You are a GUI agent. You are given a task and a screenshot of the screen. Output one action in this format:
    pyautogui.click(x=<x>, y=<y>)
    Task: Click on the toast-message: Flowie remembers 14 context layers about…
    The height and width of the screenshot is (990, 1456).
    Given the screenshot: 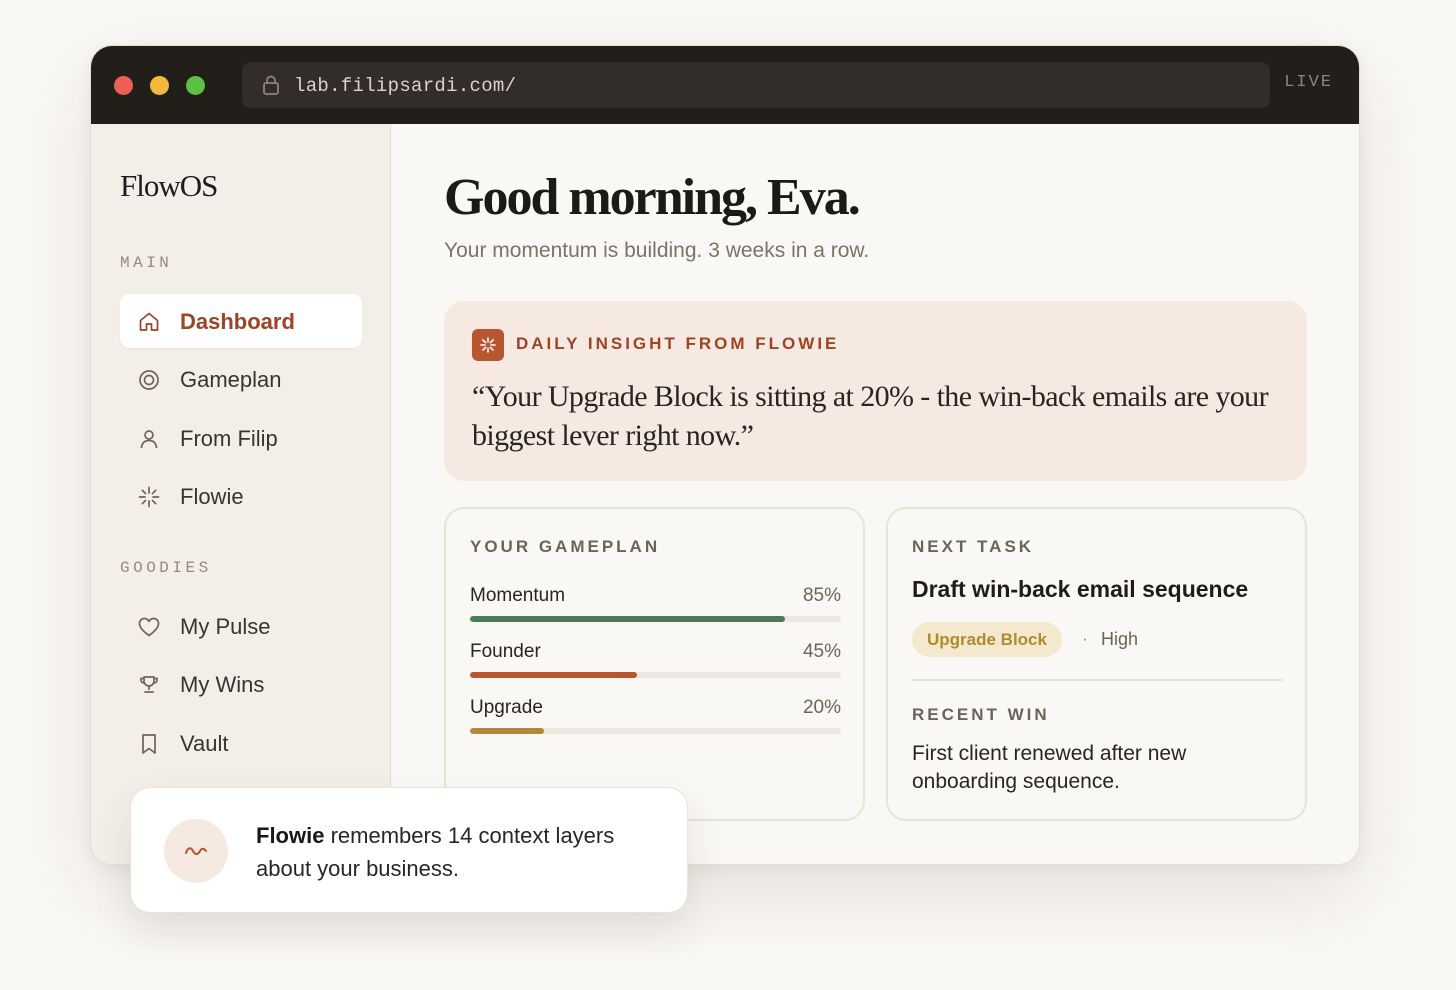 What is the action you would take?
    pyautogui.click(x=461, y=852)
    